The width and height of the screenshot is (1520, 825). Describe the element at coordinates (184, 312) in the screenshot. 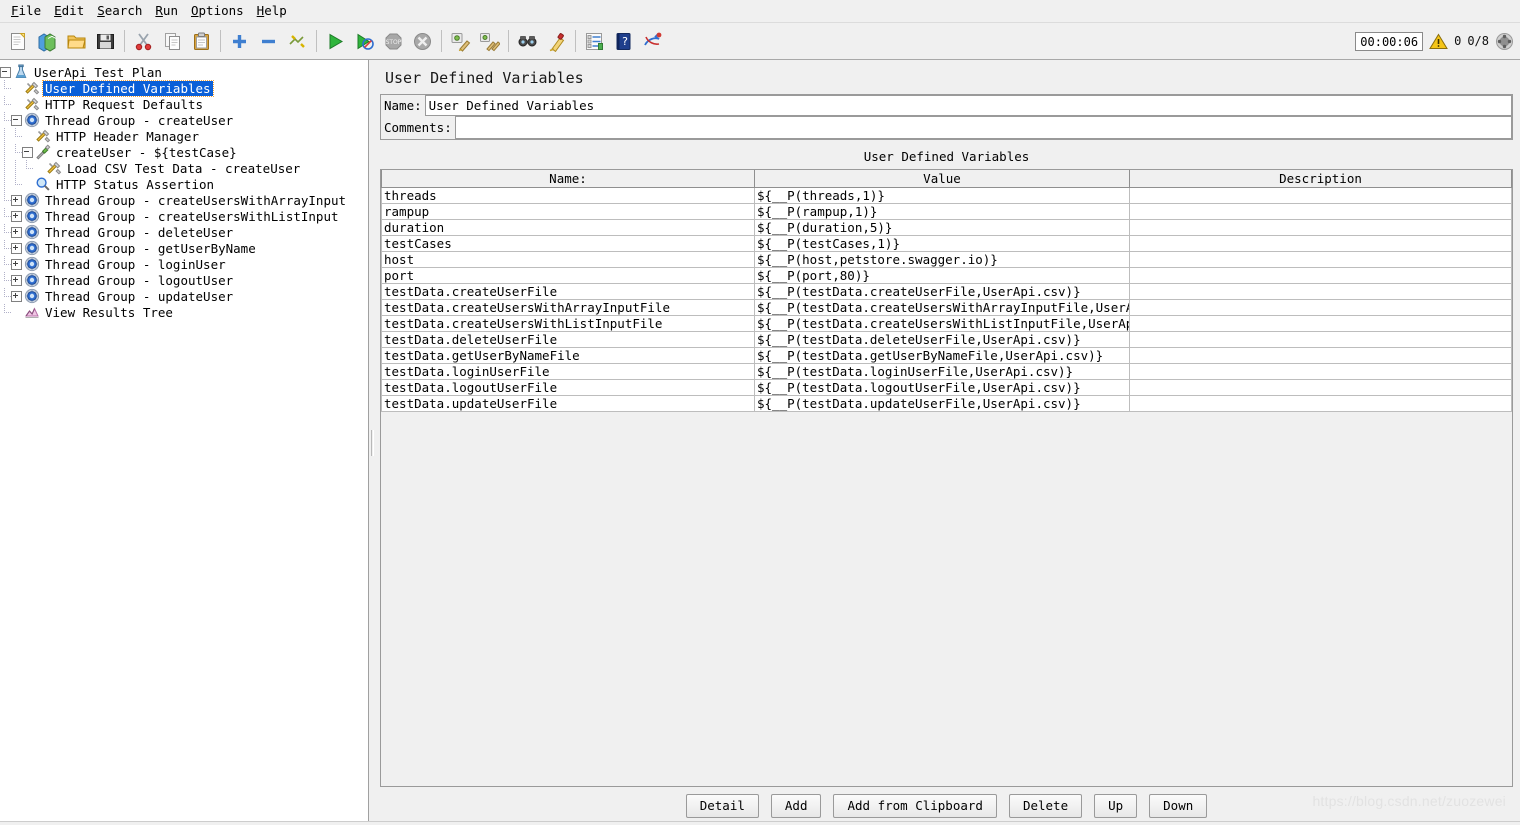

I see `tree-node: View Results Tree` at that location.